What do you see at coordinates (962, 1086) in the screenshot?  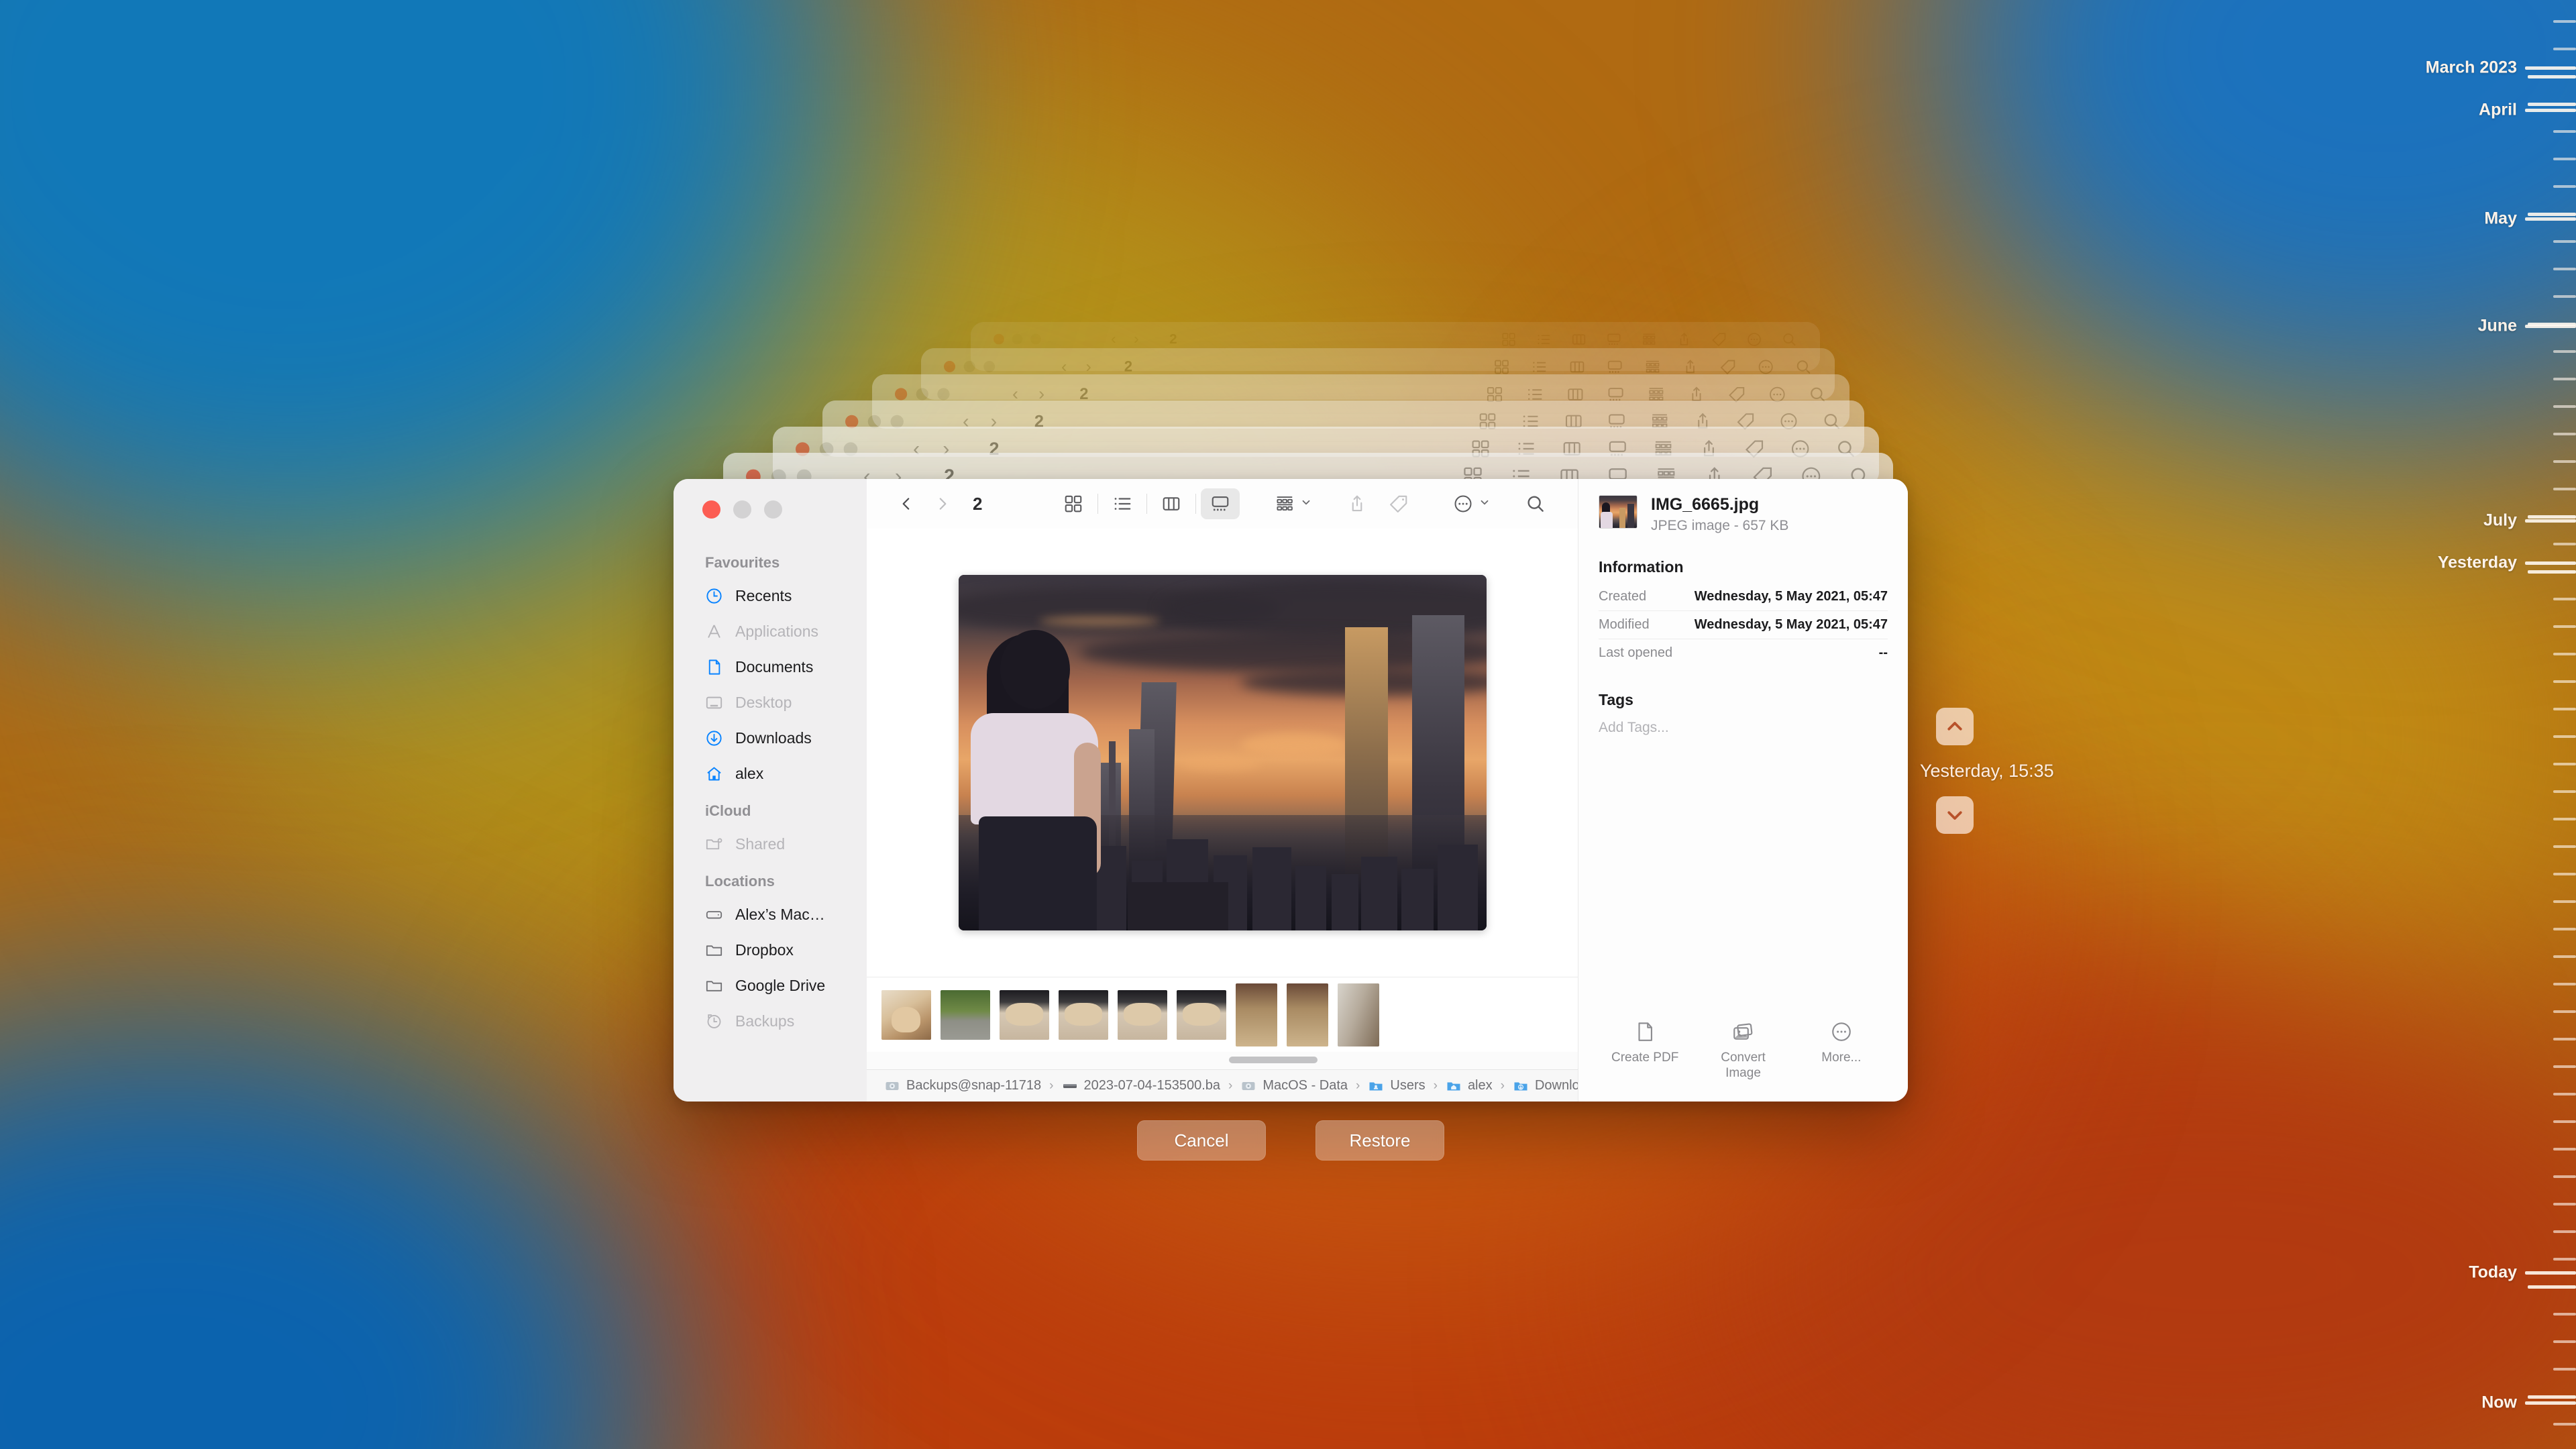 I see `breadcrumb-item: Backups@snap-11718` at bounding box center [962, 1086].